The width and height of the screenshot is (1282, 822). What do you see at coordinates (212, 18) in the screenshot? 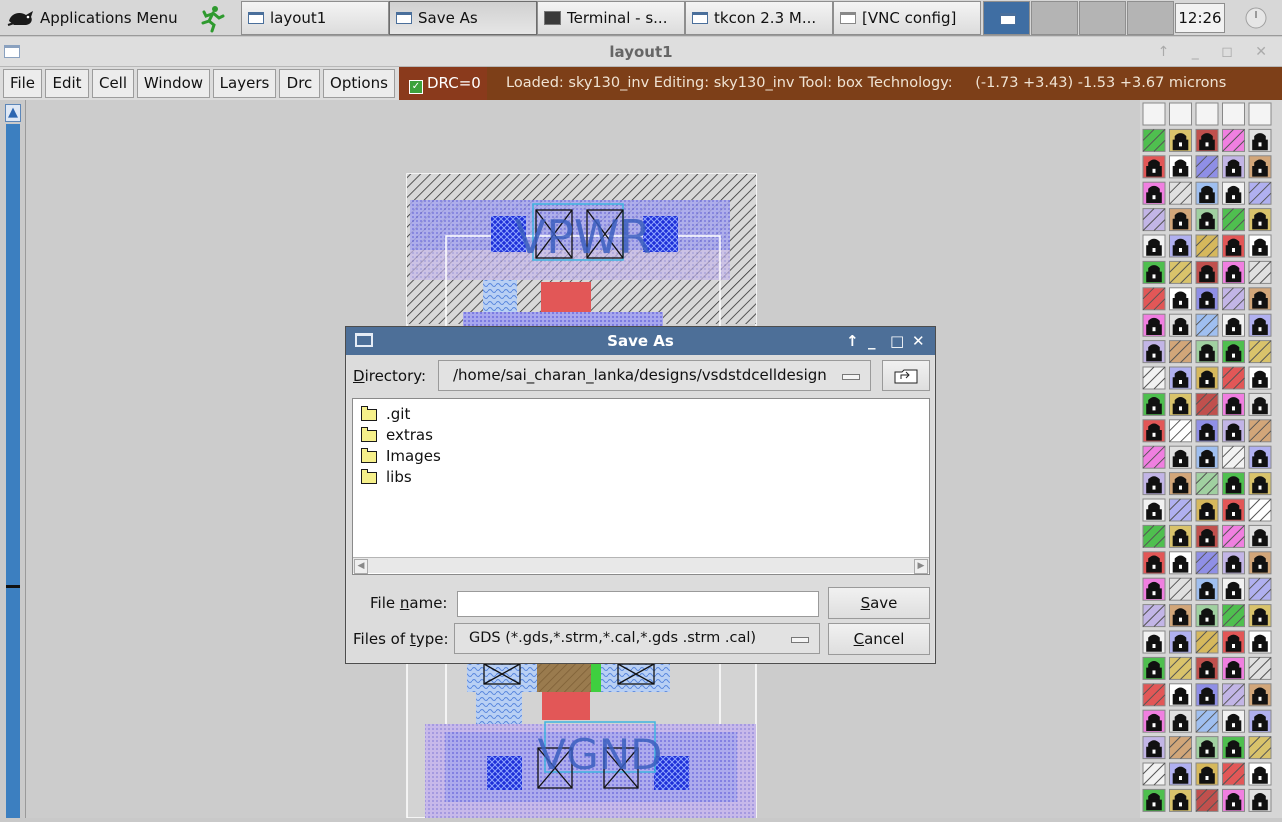
I see `running-man-icon` at bounding box center [212, 18].